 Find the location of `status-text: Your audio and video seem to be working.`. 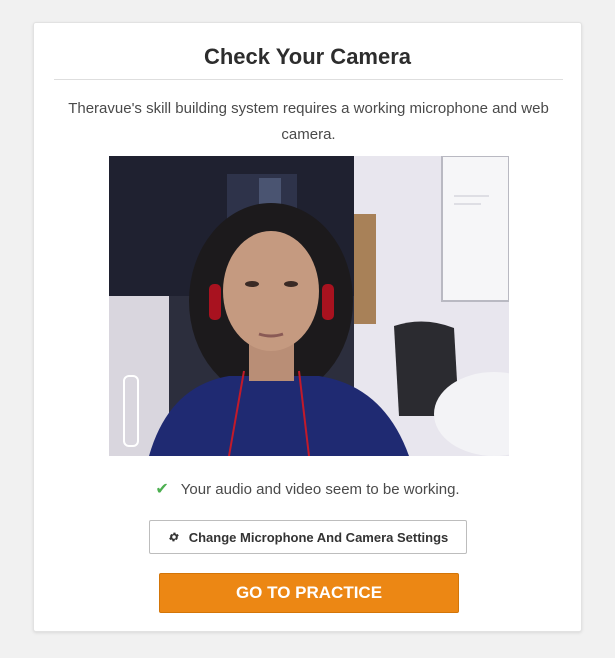

status-text: Your audio and video seem to be working. is located at coordinates (320, 489).